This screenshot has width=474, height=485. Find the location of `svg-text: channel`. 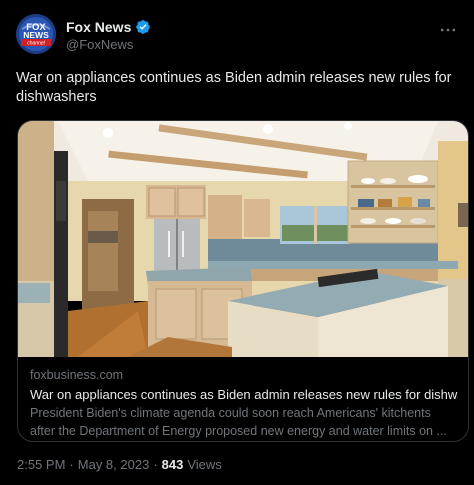

svg-text: channel is located at coordinates (36, 44).